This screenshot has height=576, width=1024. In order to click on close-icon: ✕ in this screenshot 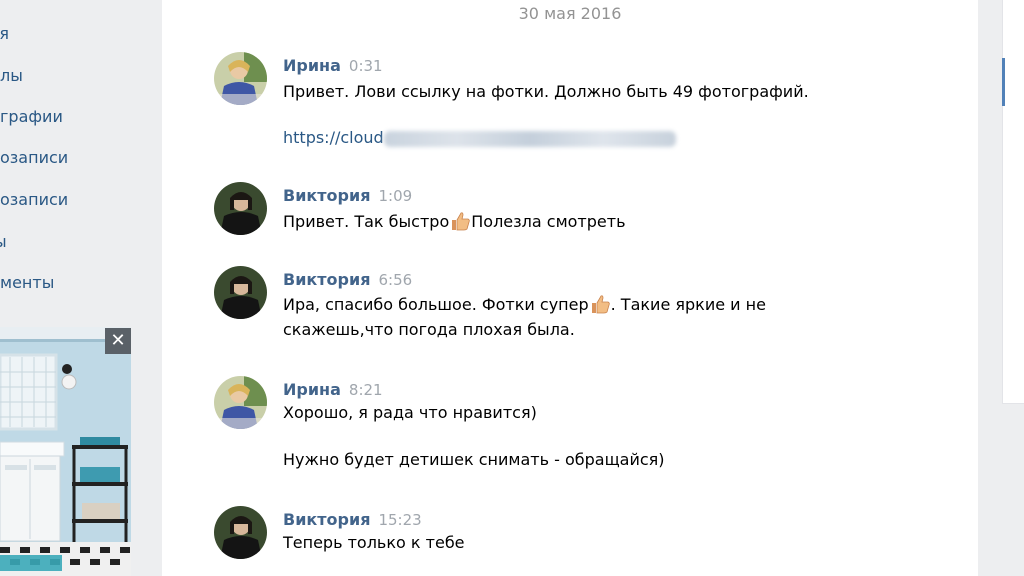, I will do `click(118, 341)`.